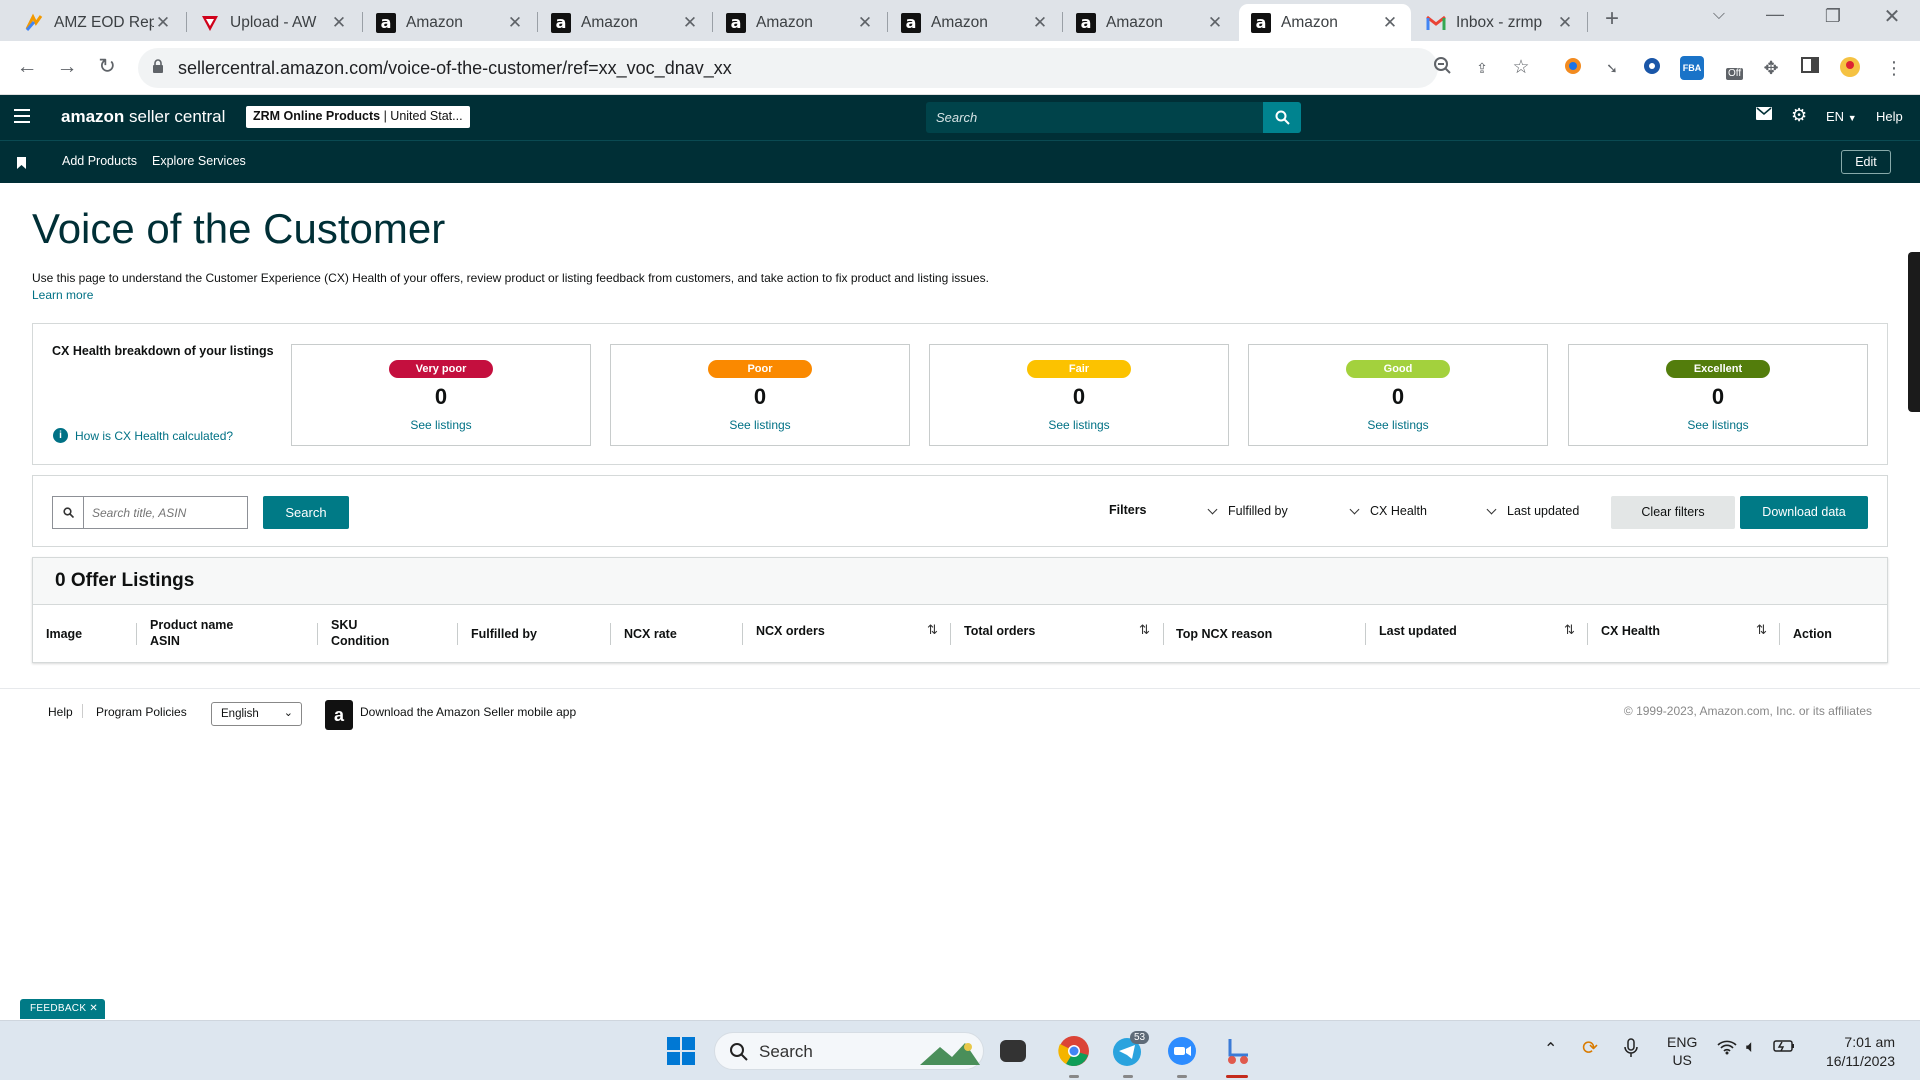  Describe the element at coordinates (1398, 395) in the screenshot. I see `cx-bucket-good: Good 0 See listings` at that location.